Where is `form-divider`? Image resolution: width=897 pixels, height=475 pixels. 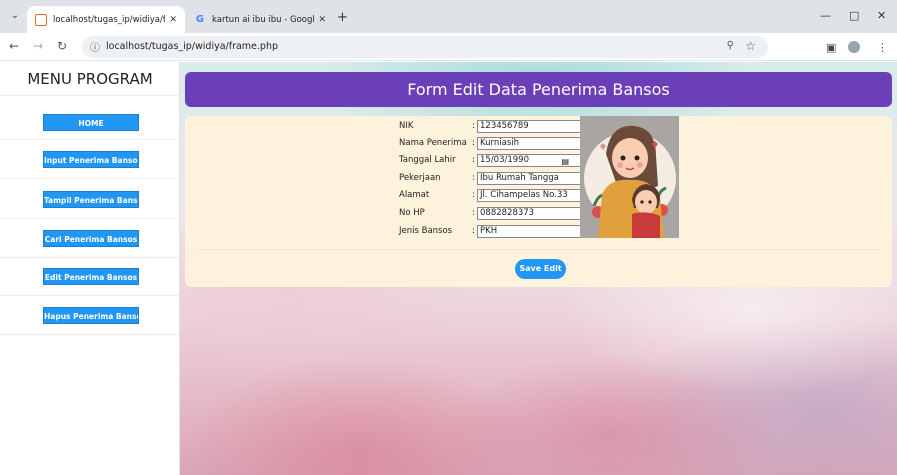
form-divider is located at coordinates (538, 249).